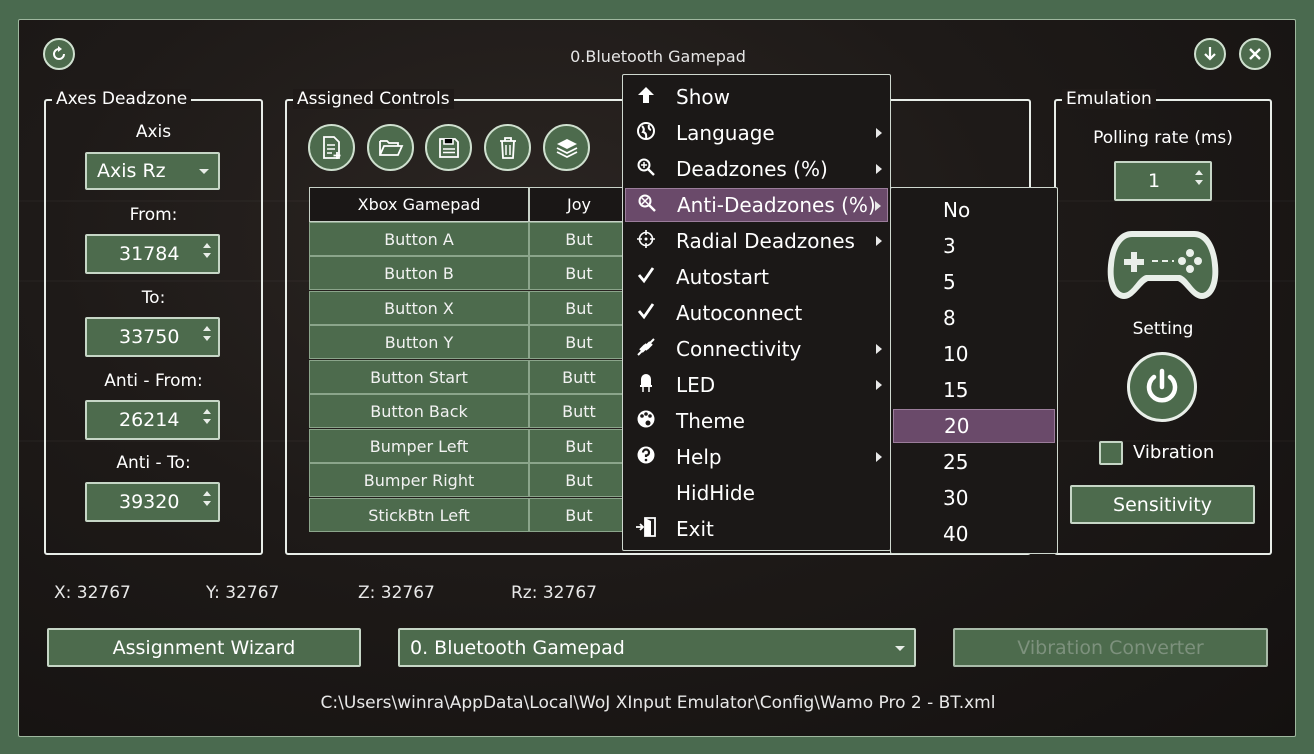 Image resolution: width=1314 pixels, height=754 pixels. What do you see at coordinates (974, 210) in the screenshot?
I see `submenu-item: No` at bounding box center [974, 210].